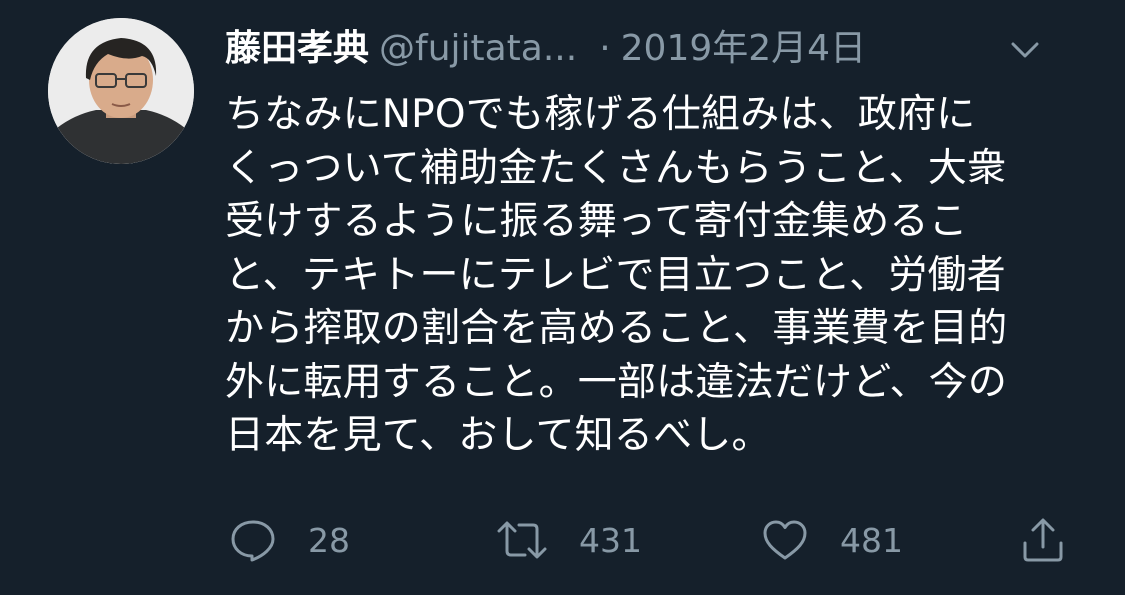 The height and width of the screenshot is (595, 1125). I want to click on reply-button: 28, so click(289, 540).